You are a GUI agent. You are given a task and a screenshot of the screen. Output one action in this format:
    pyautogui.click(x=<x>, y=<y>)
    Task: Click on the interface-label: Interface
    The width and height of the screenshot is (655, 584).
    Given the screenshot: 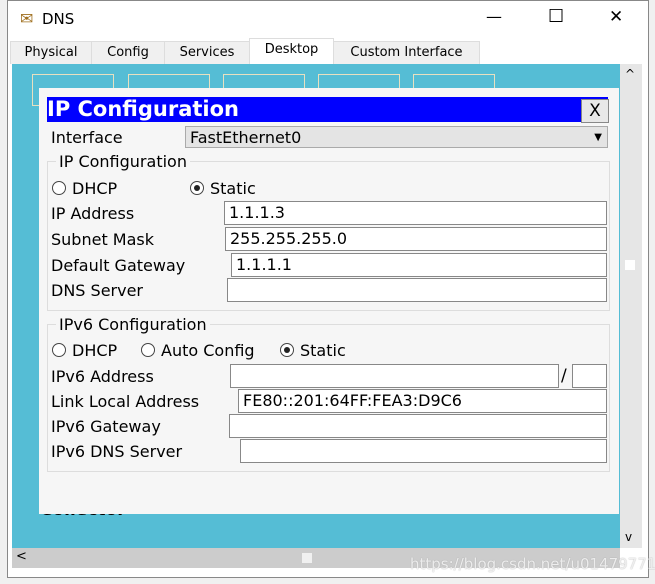 What is the action you would take?
    pyautogui.click(x=87, y=137)
    